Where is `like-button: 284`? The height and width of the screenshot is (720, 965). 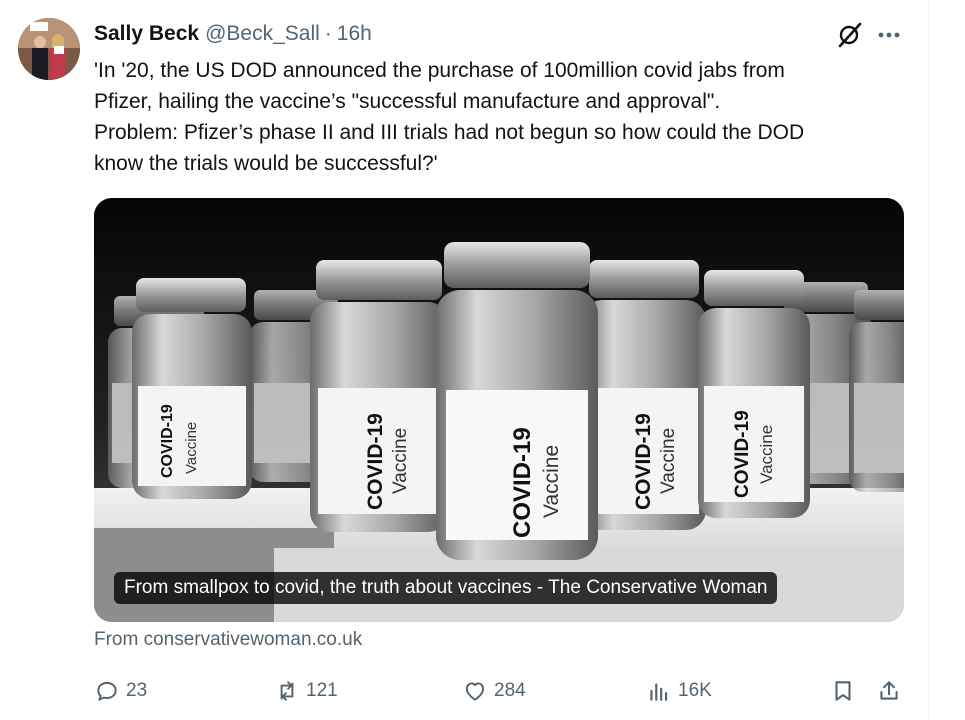 like-button: 284 is located at coordinates (494, 691).